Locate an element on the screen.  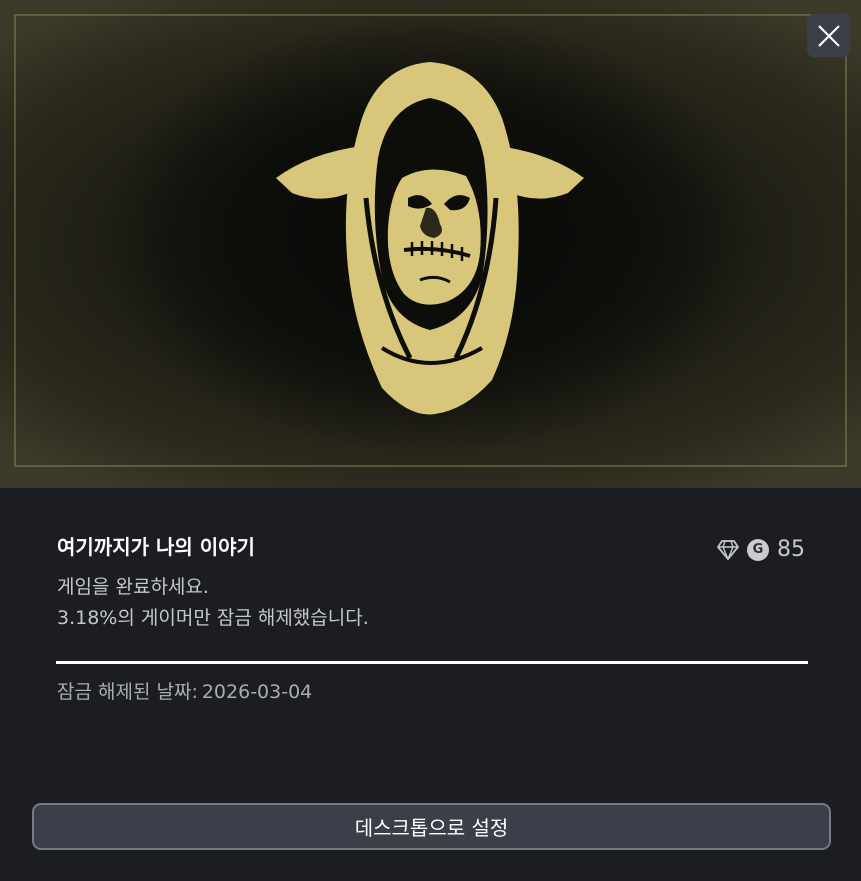
close-button is located at coordinates (828, 35).